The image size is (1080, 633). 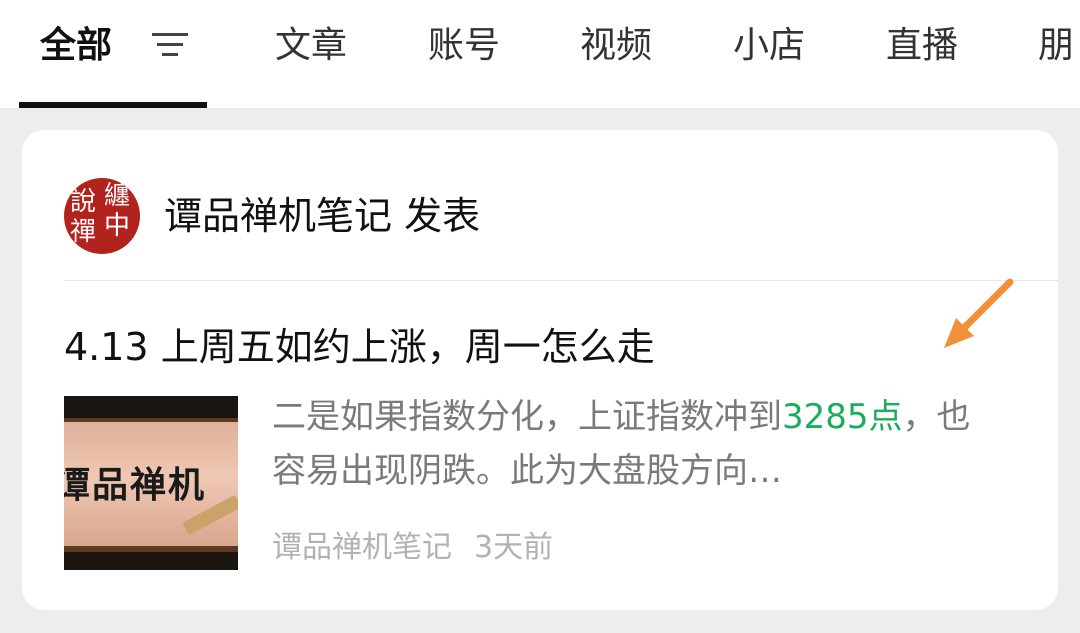 What do you see at coordinates (1056, 46) in the screenshot?
I see `tab-moments: 朋` at bounding box center [1056, 46].